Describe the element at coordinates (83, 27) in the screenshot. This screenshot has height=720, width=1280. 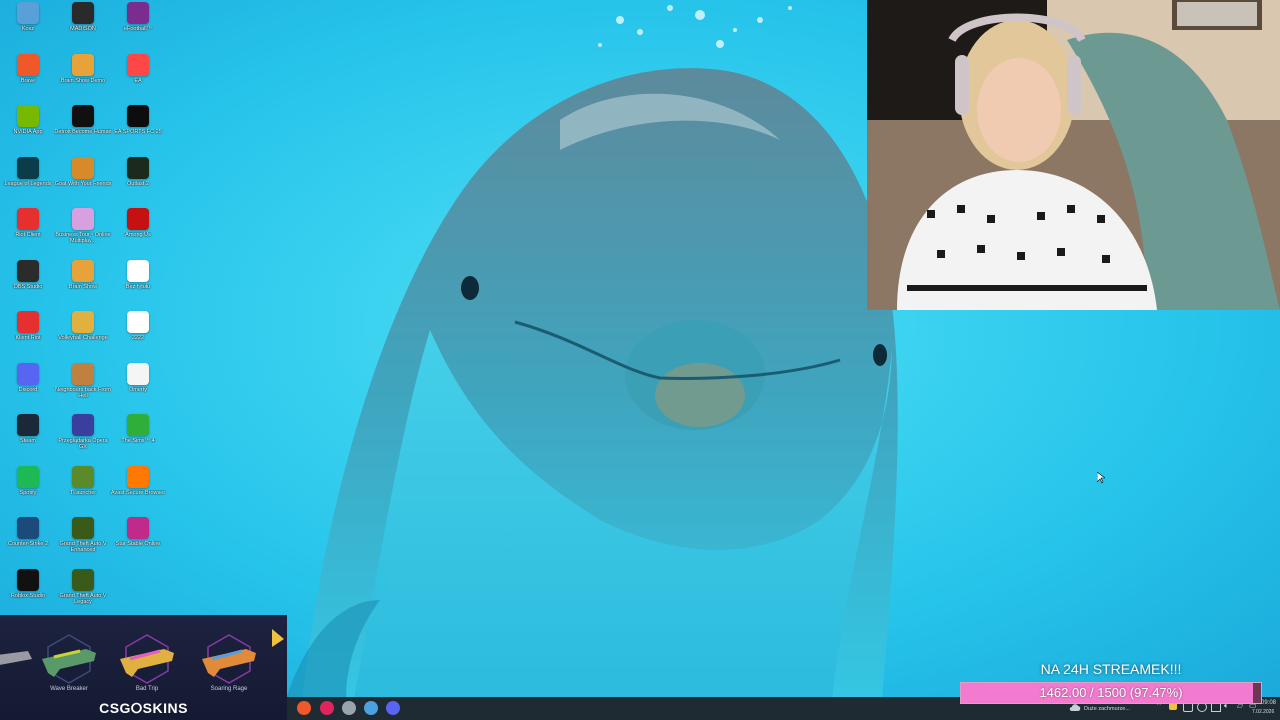
I see `desktop-icon: MADISON` at that location.